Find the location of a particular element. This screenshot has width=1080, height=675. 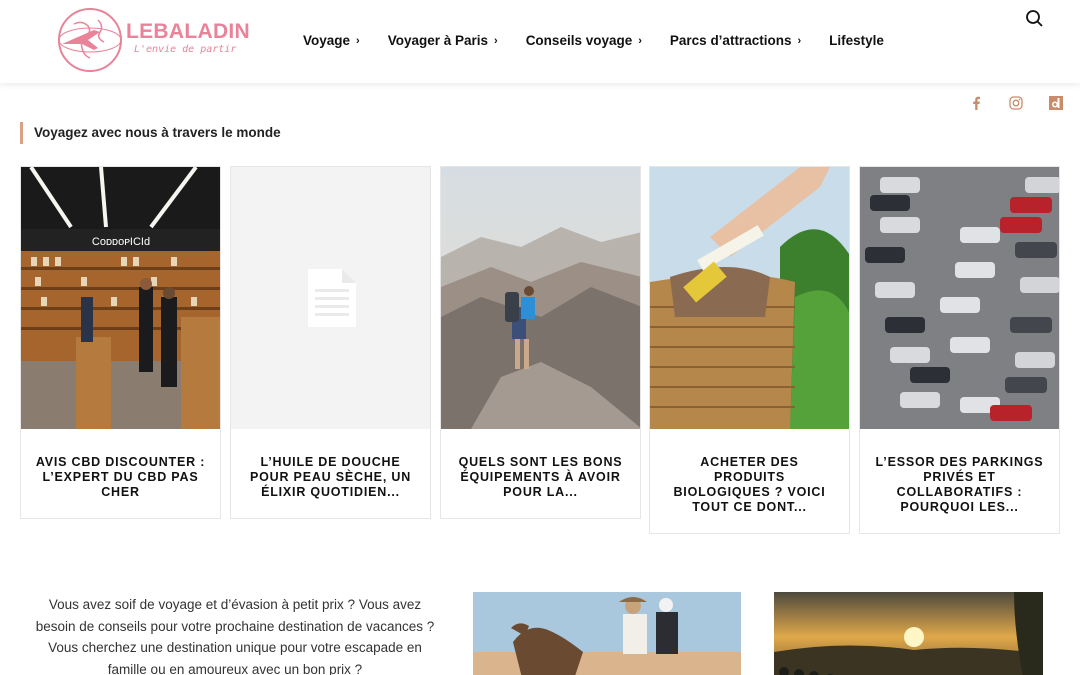

search-icon is located at coordinates (1034, 18).